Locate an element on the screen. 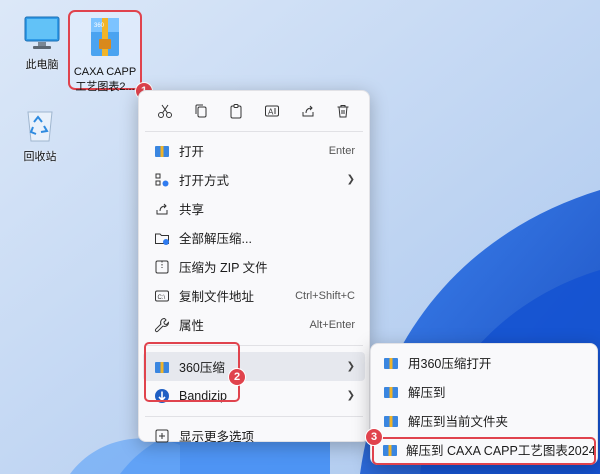 This screenshot has width=600, height=474. monitor-icon is located at coordinates (42, 32).